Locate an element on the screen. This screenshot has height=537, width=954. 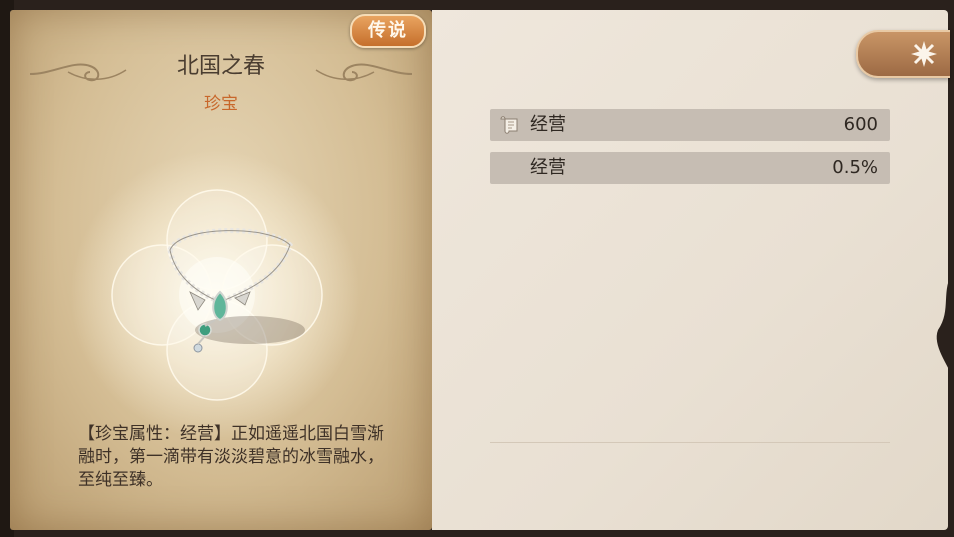
scroll-icon is located at coordinates (509, 125).